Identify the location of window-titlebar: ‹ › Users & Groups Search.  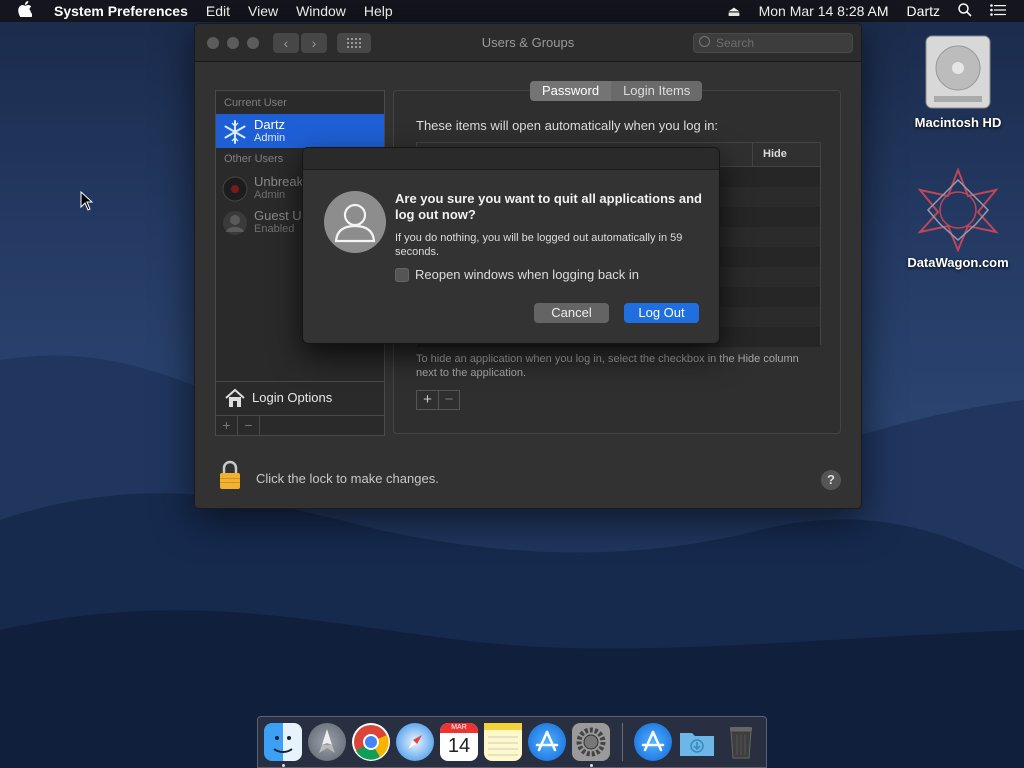
(528, 43).